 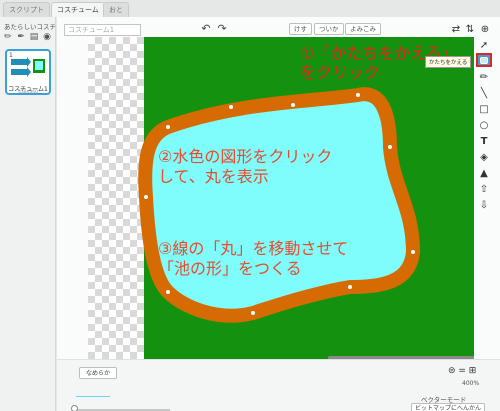 I want to click on costume-list-panel: あたらしいコスチューム: ✏ ✒ ▤ ◉ 1 コスチューム1 458x360, so click(x=39, y=214).